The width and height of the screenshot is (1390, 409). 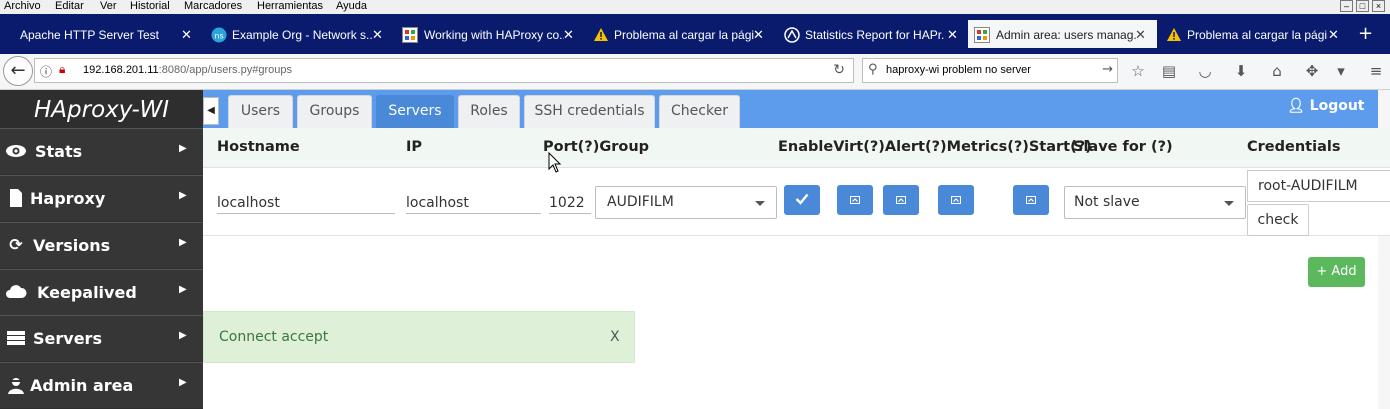 What do you see at coordinates (415, 111) in the screenshot?
I see `tab-servers: Servers` at bounding box center [415, 111].